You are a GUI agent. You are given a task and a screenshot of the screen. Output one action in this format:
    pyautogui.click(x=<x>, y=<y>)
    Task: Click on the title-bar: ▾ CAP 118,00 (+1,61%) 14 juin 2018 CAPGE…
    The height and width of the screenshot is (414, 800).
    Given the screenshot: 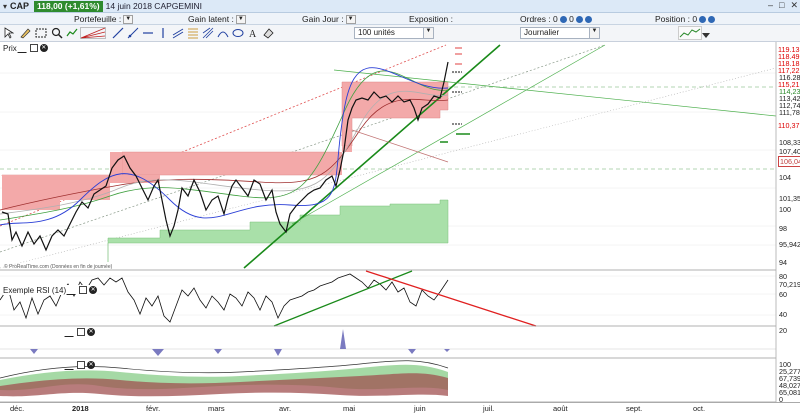 What is the action you would take?
    pyautogui.click(x=400, y=6)
    